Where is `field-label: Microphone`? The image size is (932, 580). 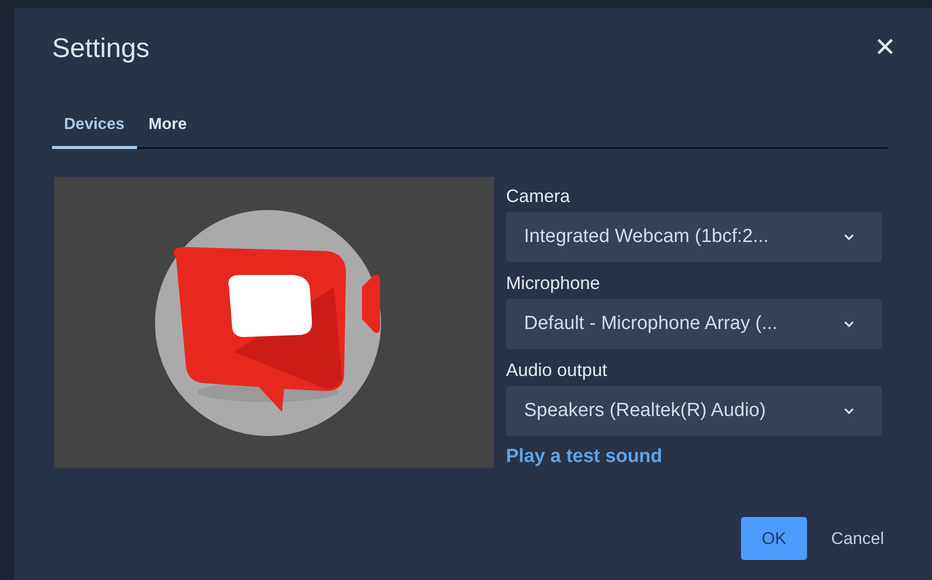
field-label: Microphone is located at coordinates (554, 283).